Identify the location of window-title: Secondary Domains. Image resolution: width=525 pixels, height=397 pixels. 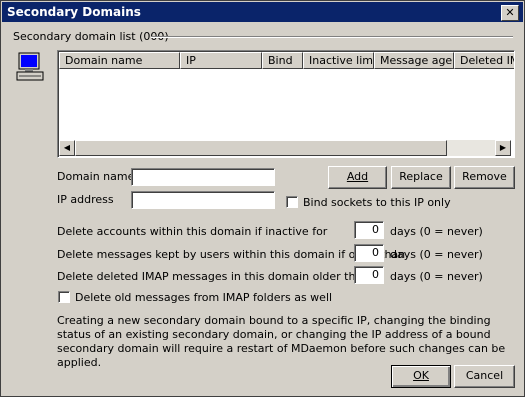
(74, 12).